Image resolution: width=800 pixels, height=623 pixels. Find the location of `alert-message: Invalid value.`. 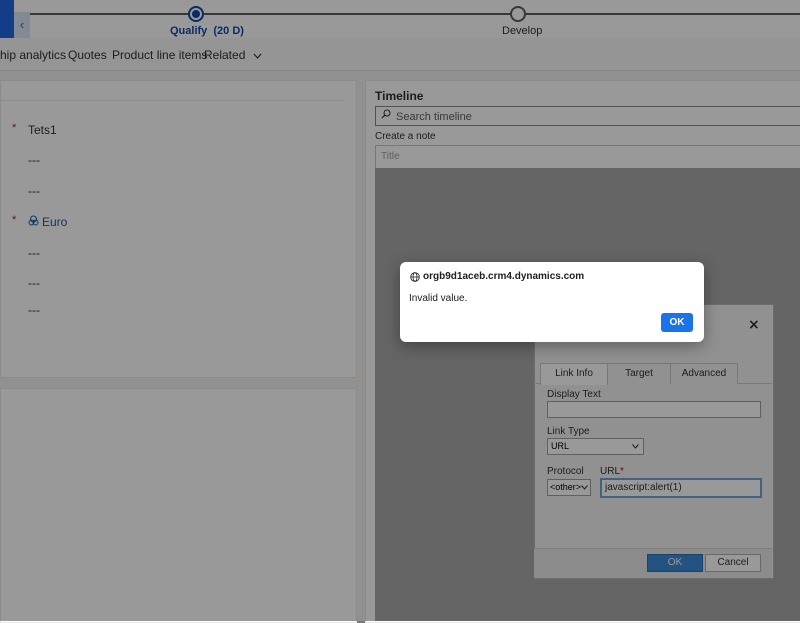

alert-message: Invalid value. is located at coordinates (438, 298).